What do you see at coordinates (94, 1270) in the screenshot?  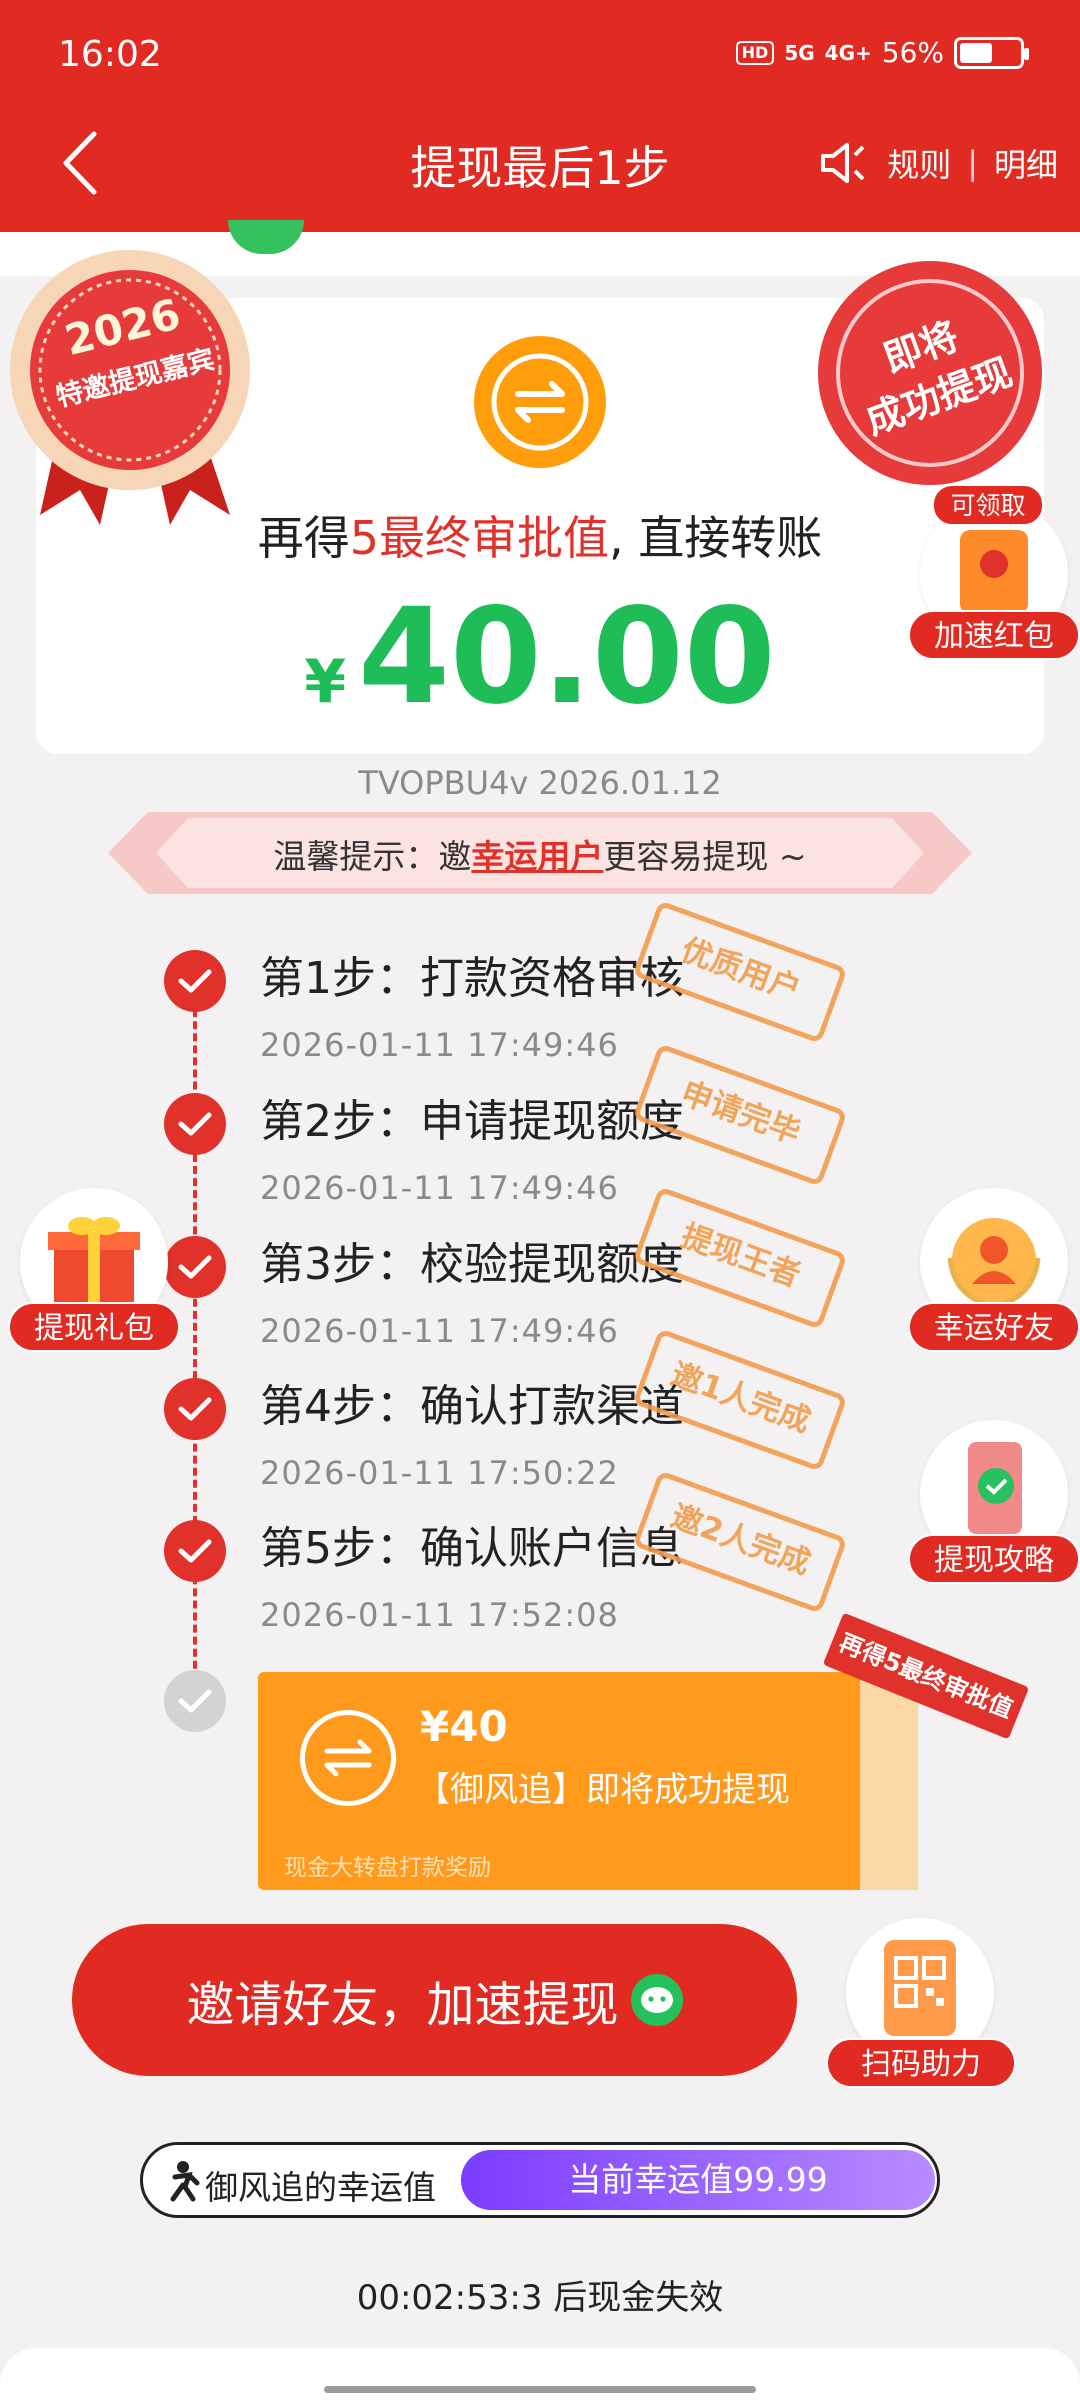 I see `withdraw-gift-widget: 提现礼包` at bounding box center [94, 1270].